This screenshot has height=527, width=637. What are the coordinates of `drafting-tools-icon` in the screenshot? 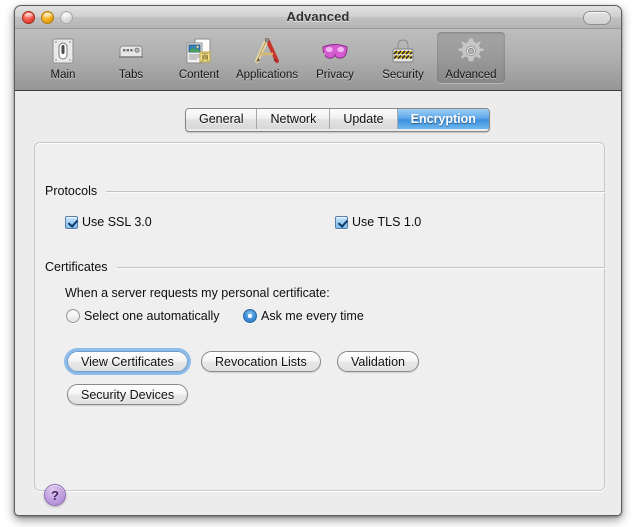 It's located at (267, 51).